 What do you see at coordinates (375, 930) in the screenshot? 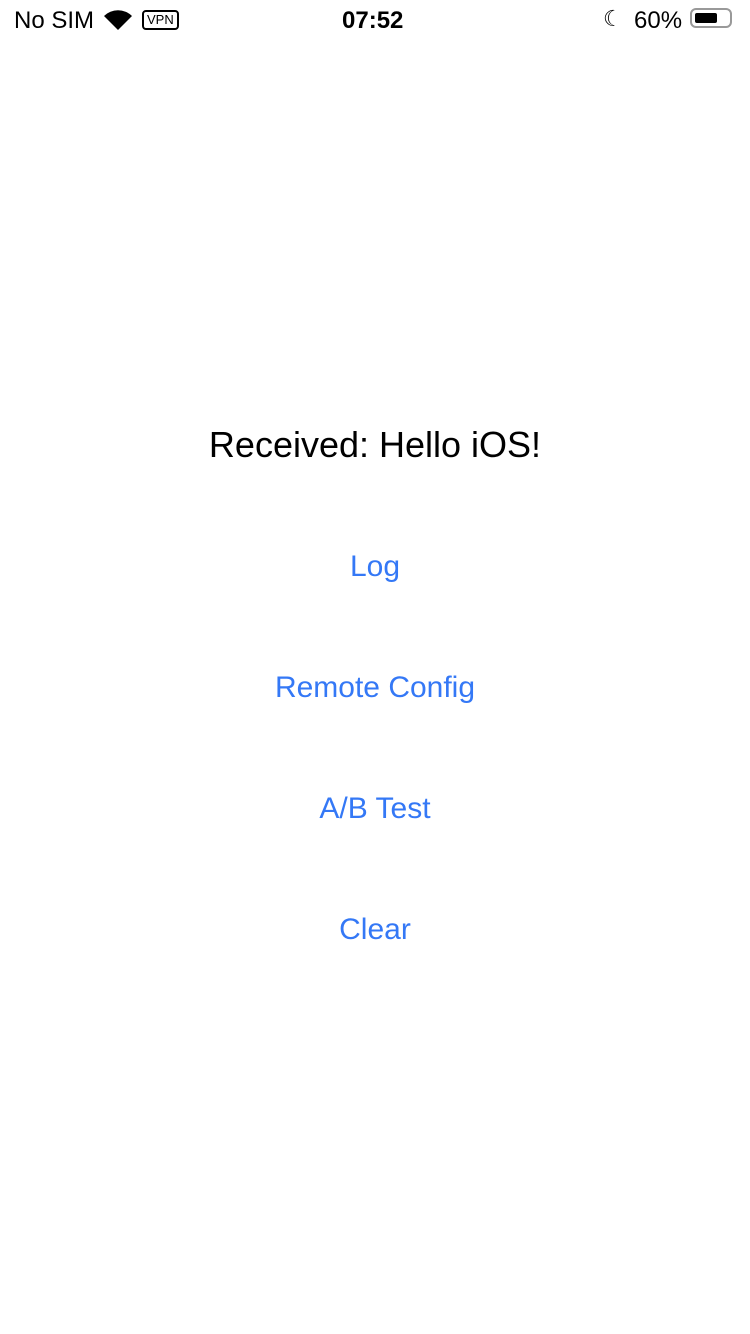
I see `clear-button: Clear` at bounding box center [375, 930].